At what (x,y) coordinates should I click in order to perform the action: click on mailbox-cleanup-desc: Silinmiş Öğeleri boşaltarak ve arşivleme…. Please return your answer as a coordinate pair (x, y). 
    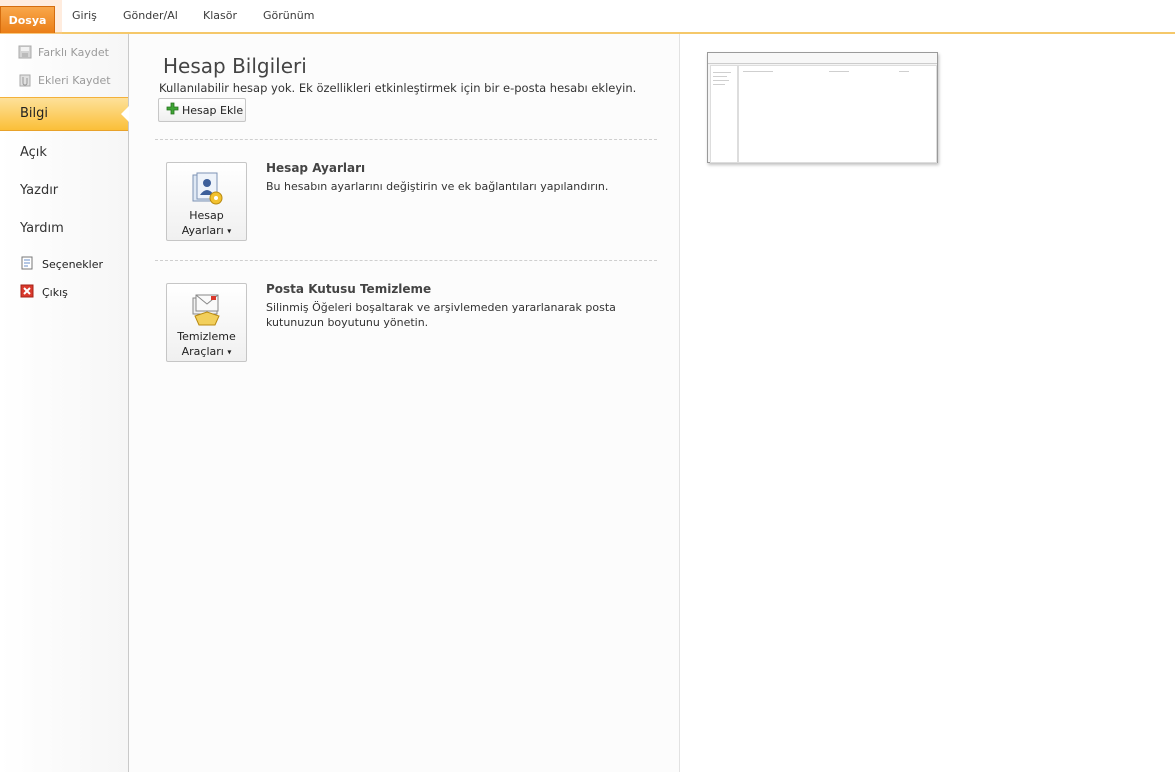
    Looking at the image, I should click on (441, 315).